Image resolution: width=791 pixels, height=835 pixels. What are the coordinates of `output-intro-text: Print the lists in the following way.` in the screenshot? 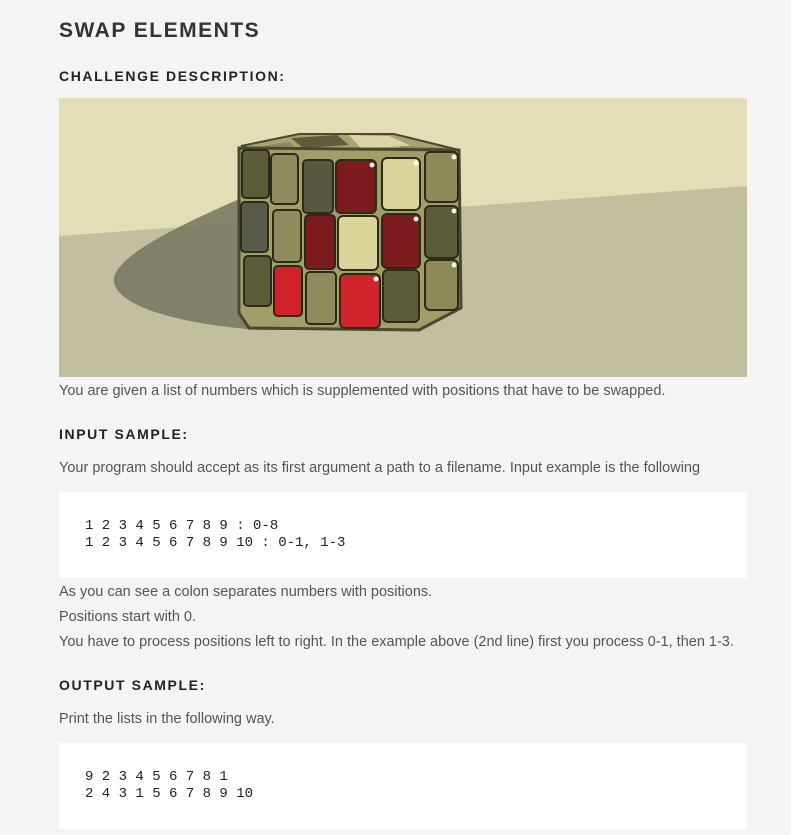 It's located at (167, 719).